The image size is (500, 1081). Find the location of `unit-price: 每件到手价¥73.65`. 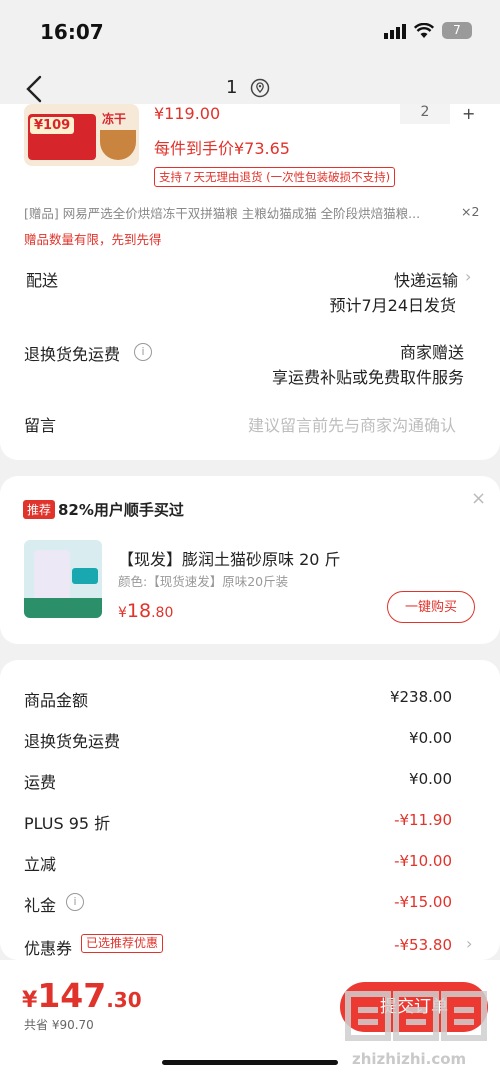

unit-price: 每件到手价¥73.65 is located at coordinates (222, 148).